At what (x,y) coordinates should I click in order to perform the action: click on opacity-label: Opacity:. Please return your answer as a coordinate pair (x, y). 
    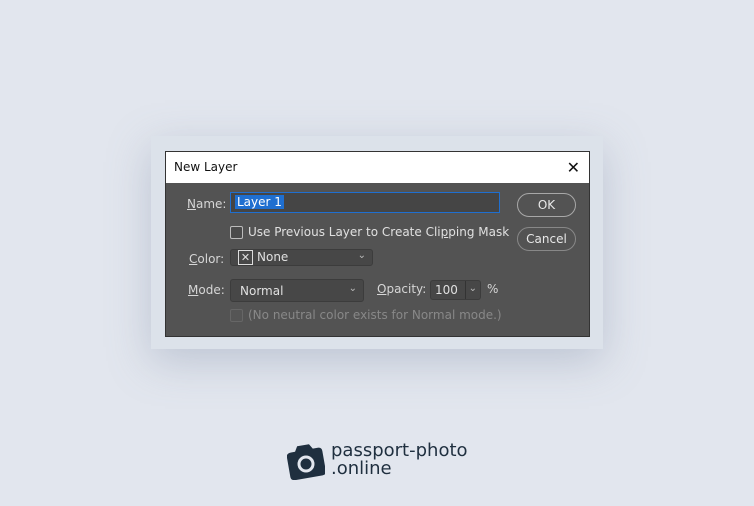
    Looking at the image, I should click on (402, 289).